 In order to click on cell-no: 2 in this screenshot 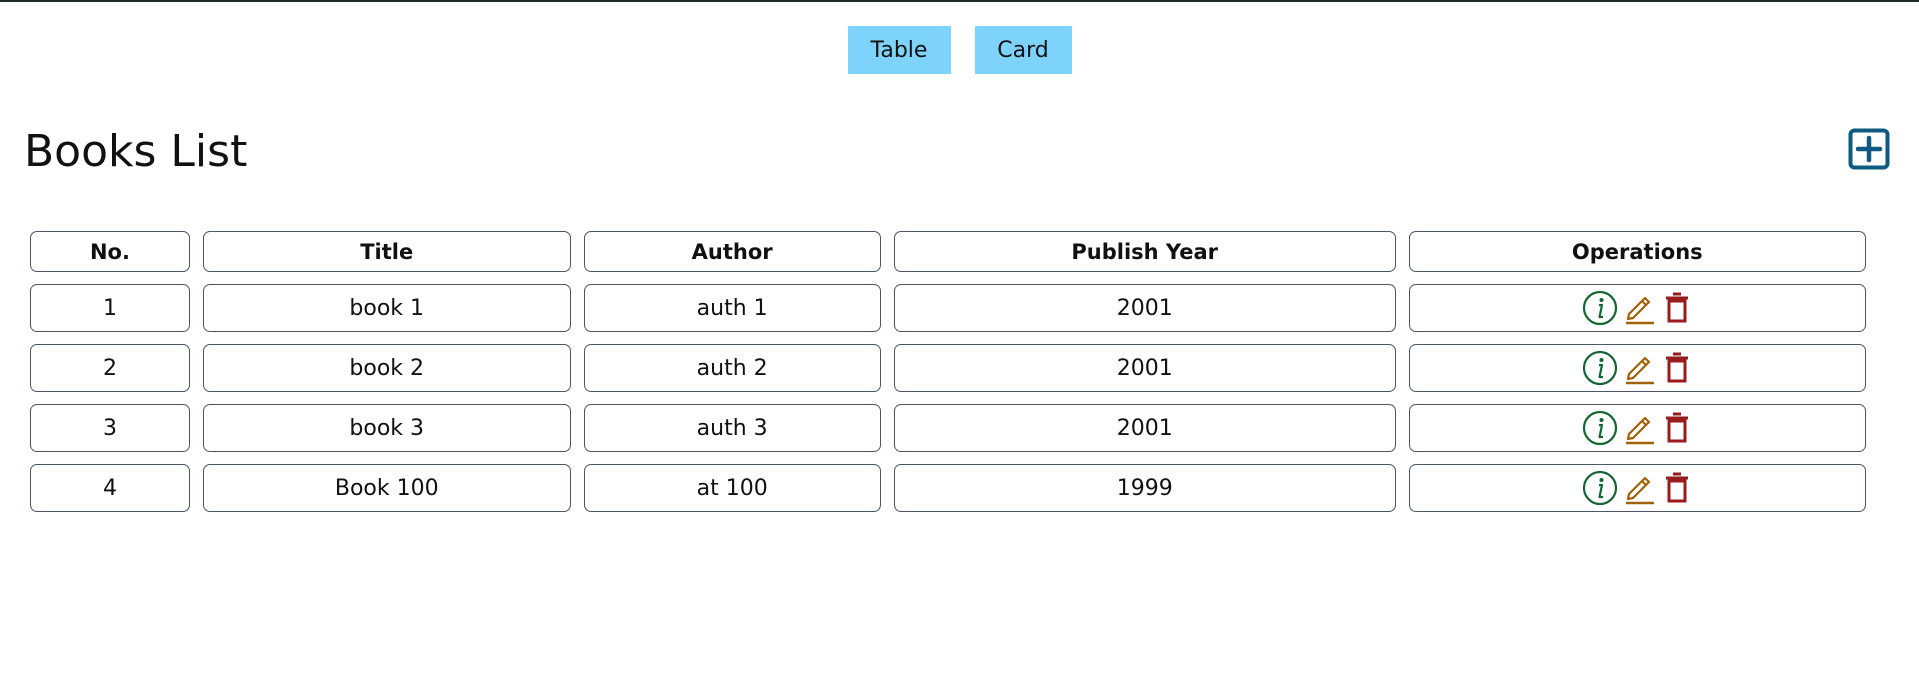, I will do `click(110, 368)`.